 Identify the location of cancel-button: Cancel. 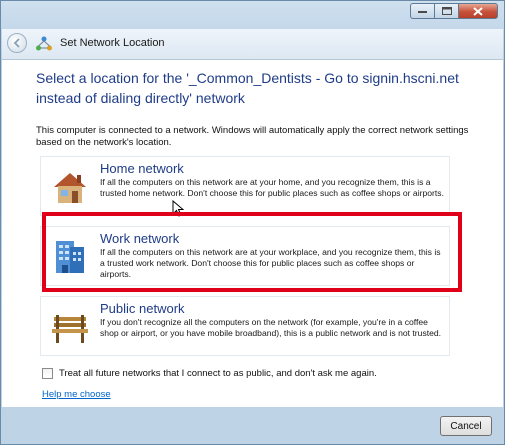
(466, 426).